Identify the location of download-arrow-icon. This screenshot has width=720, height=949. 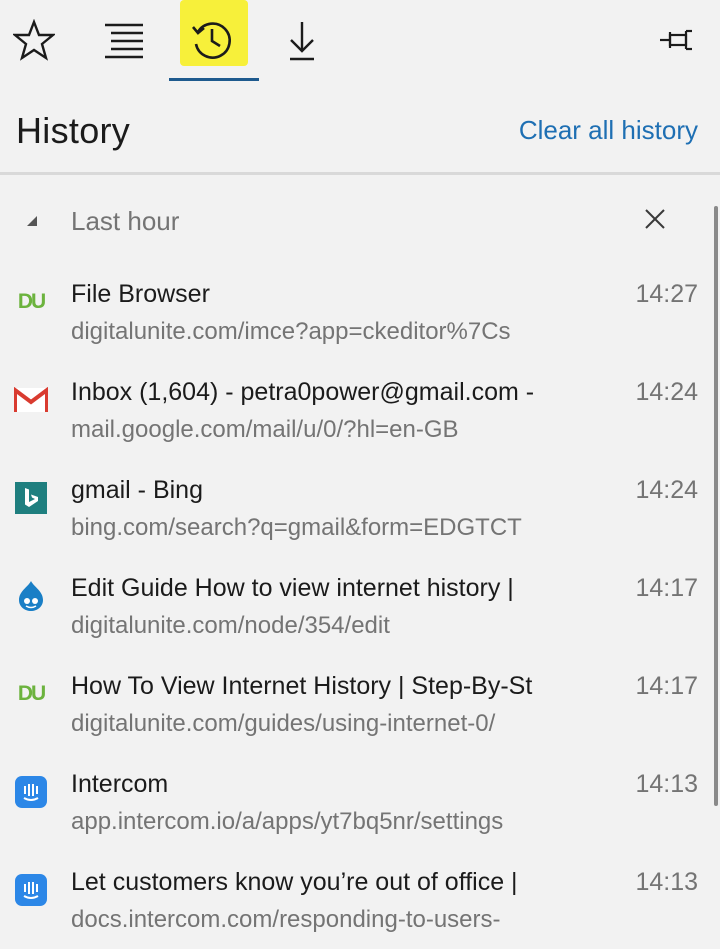
(302, 40).